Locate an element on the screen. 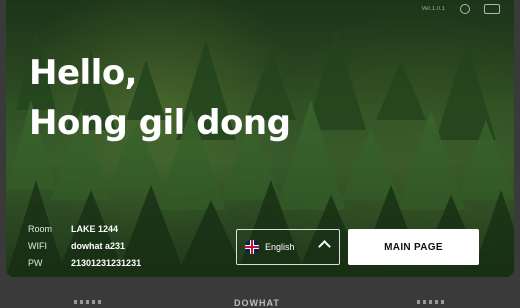  greeting-name: Hong gil dong is located at coordinates (160, 123).